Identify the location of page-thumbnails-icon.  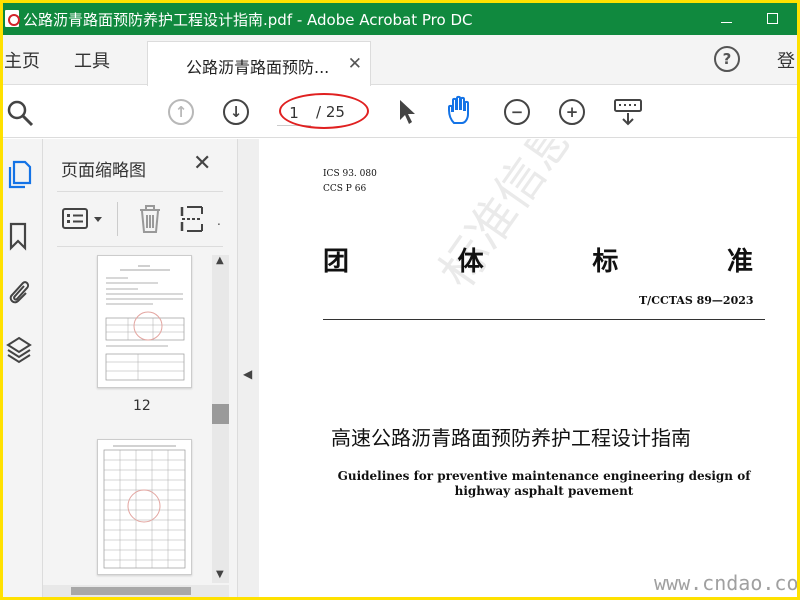
(19, 174).